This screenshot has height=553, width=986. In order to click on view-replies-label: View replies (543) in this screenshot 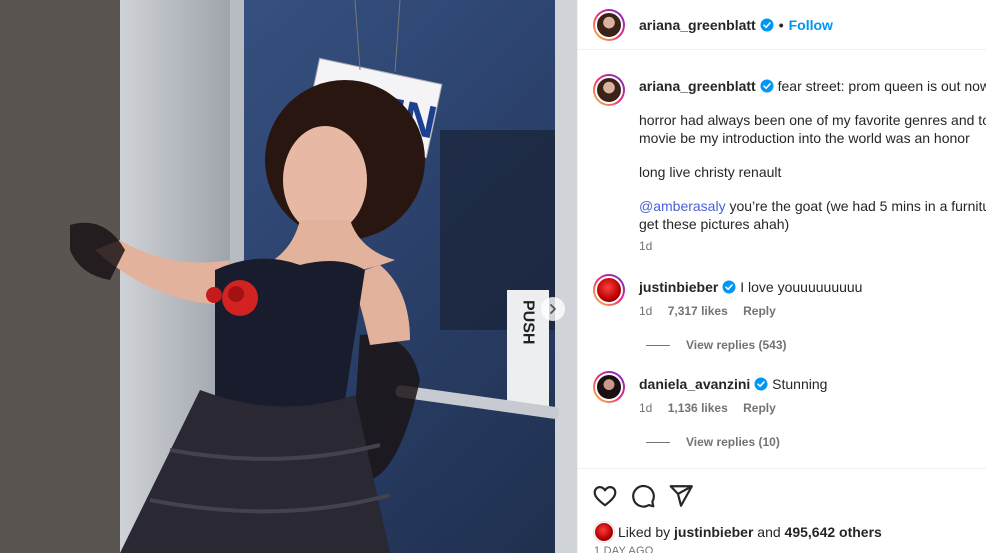, I will do `click(736, 345)`.